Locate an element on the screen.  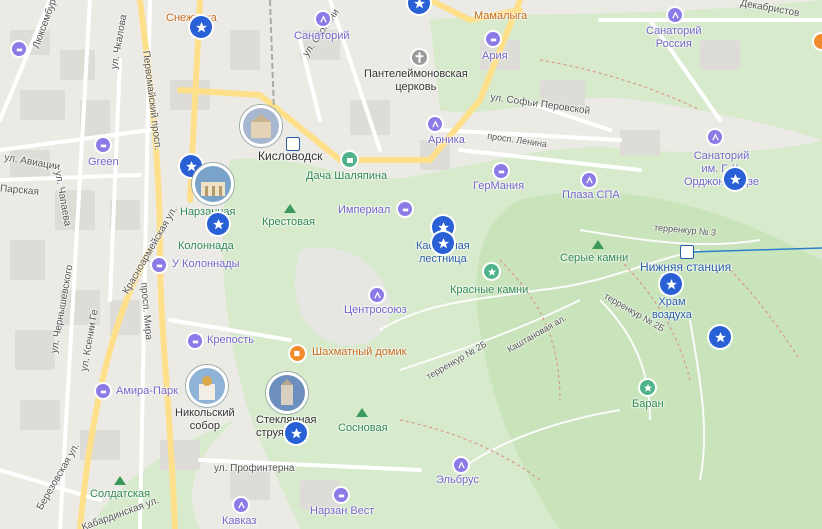
poi-label-panteleimon: Пантелеймоновская церковь is located at coordinates (416, 81).